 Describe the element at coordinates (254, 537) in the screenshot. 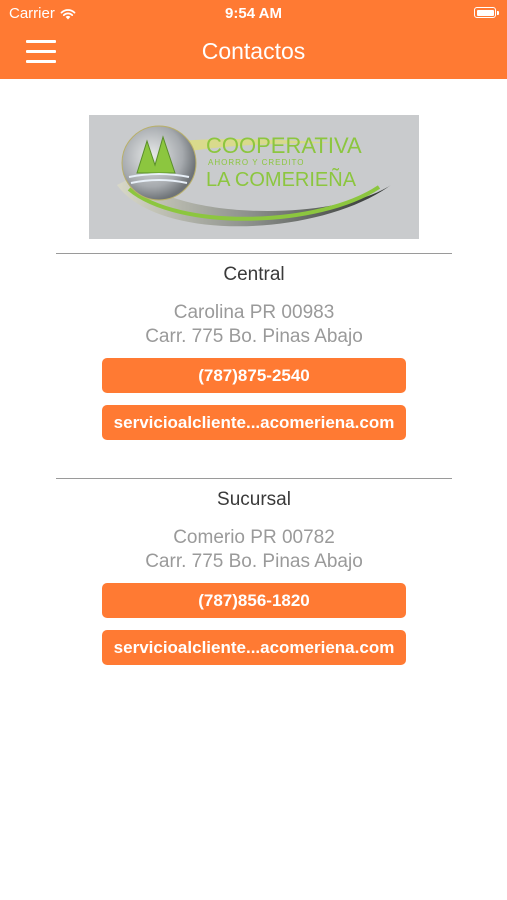

I see `contact-city: Comerio PR 00782` at that location.